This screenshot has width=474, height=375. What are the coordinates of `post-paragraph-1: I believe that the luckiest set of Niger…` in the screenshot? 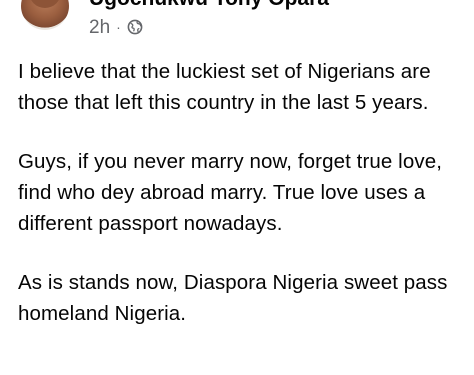 It's located at (224, 87).